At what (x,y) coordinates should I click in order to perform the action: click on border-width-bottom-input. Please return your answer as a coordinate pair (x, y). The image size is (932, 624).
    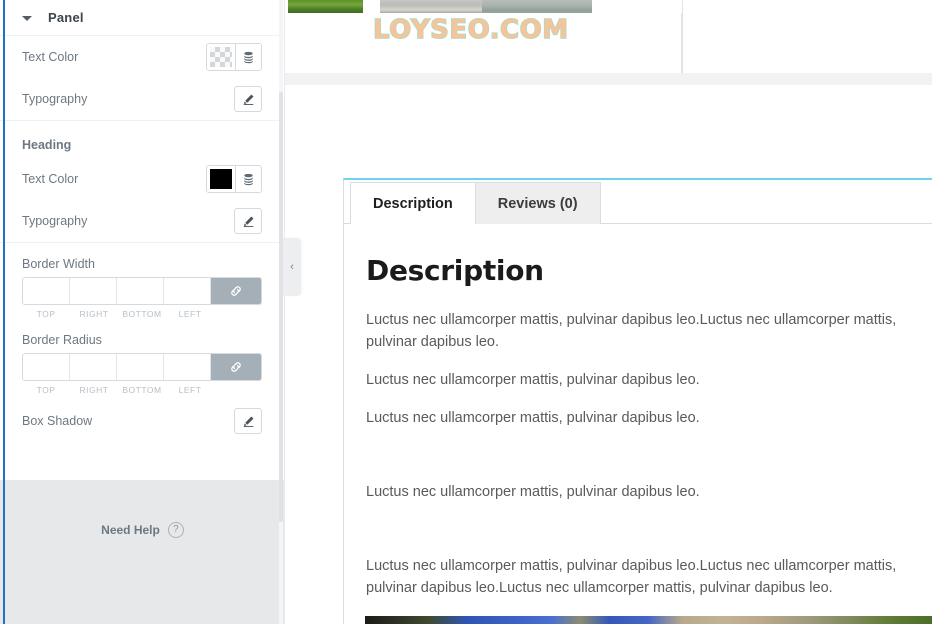
    Looking at the image, I should click on (140, 291).